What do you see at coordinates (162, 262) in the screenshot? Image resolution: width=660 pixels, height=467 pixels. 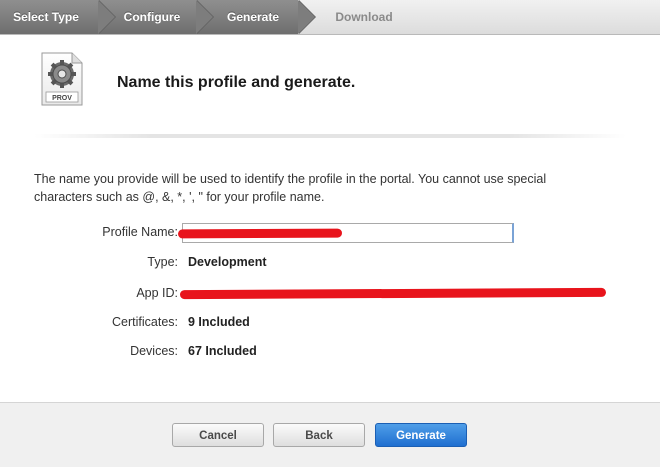 I see `type-label: Type:` at bounding box center [162, 262].